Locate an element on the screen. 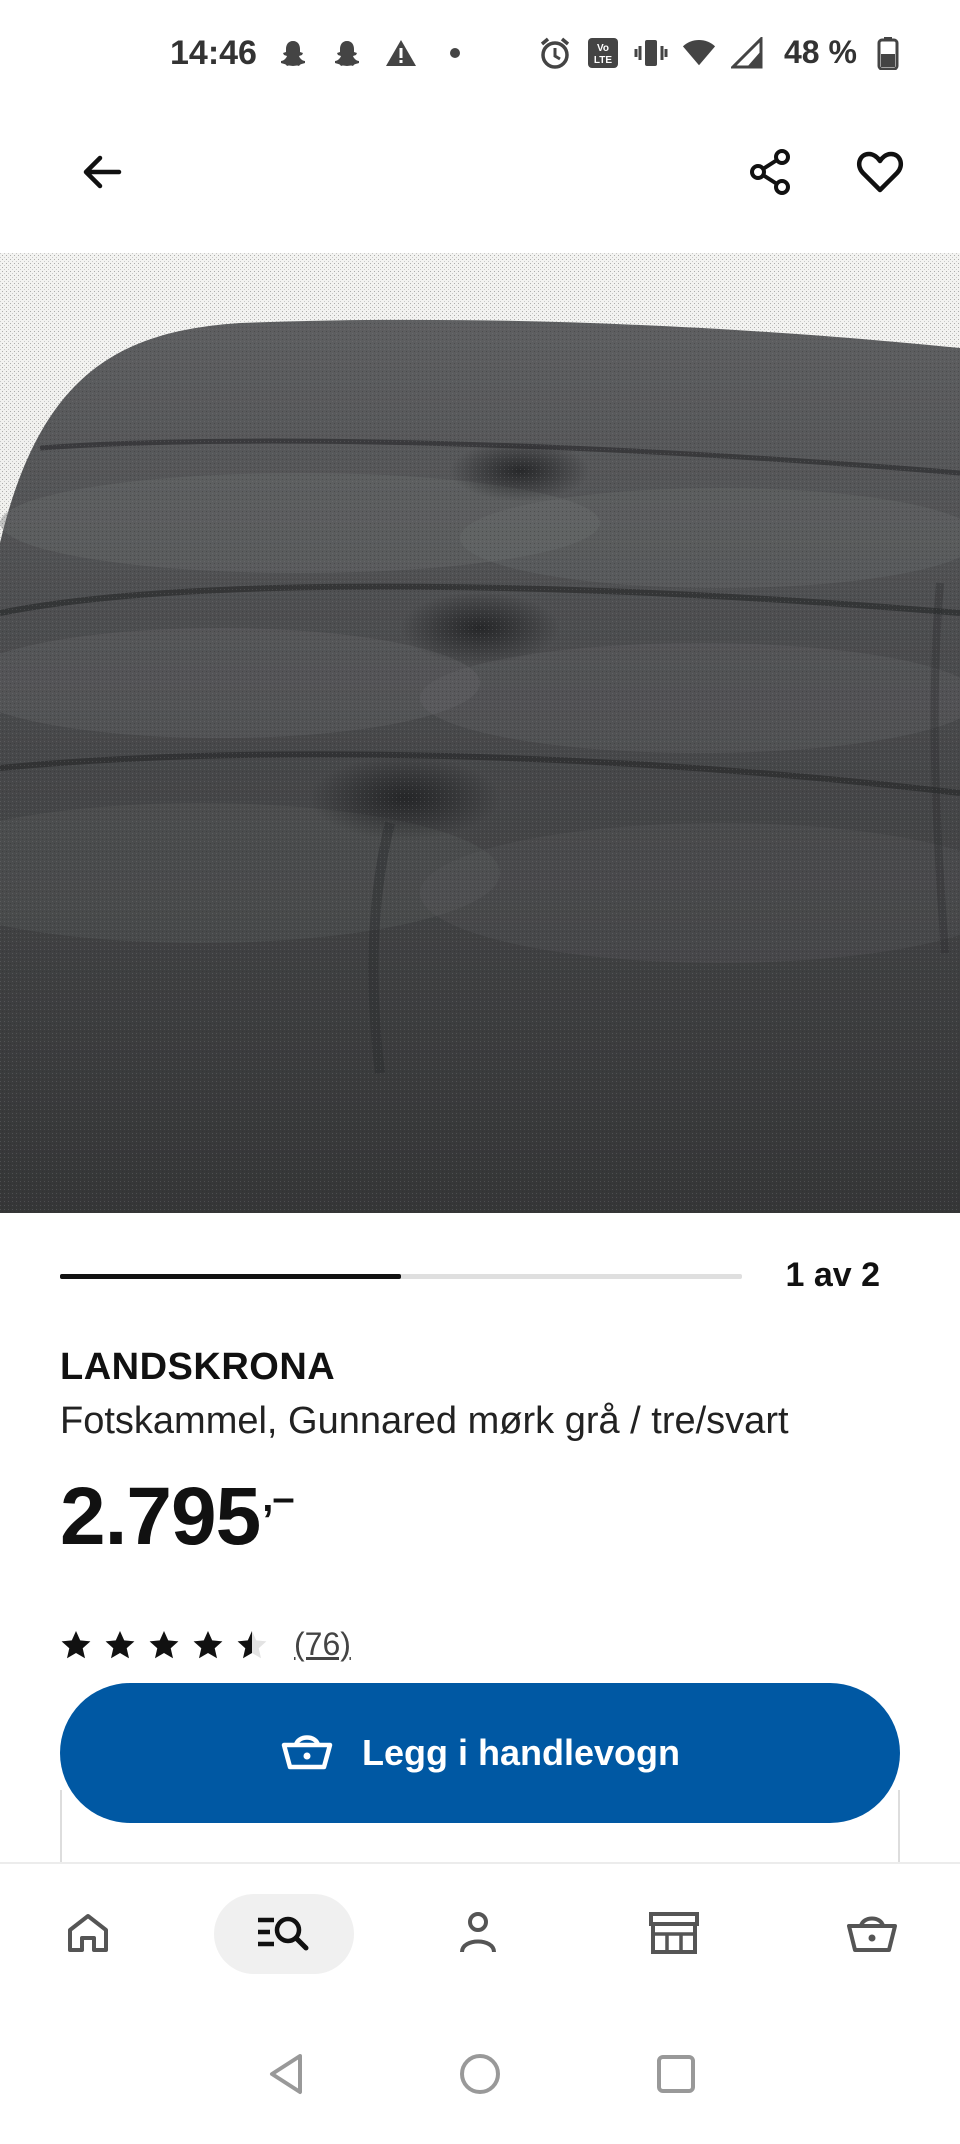 The height and width of the screenshot is (2144, 960). system-navigation-bar is located at coordinates (480, 2073).